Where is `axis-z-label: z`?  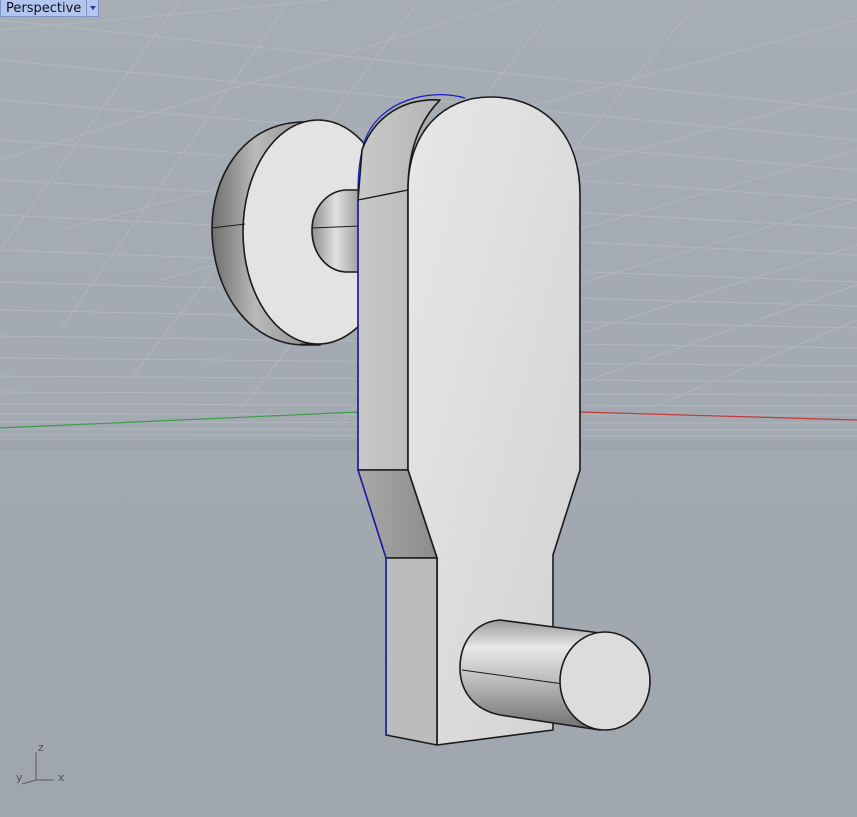 axis-z-label: z is located at coordinates (41, 747).